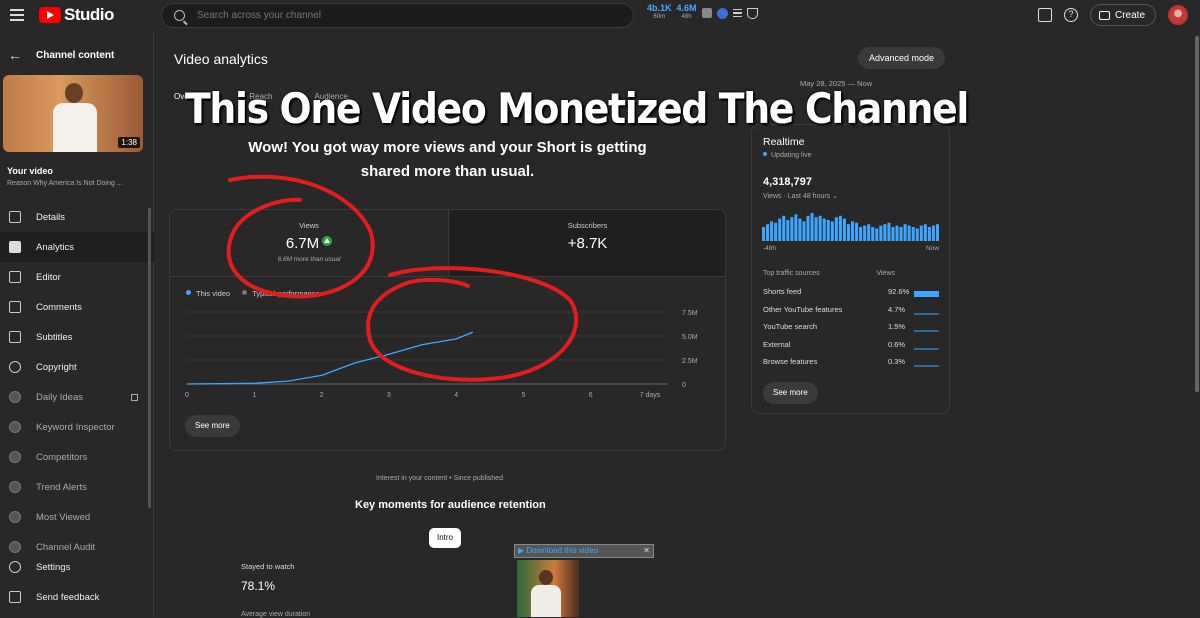 The height and width of the screenshot is (618, 1200). Describe the element at coordinates (77, 457) in the screenshot. I see `sidebar-item-competitors: Competitors` at that location.